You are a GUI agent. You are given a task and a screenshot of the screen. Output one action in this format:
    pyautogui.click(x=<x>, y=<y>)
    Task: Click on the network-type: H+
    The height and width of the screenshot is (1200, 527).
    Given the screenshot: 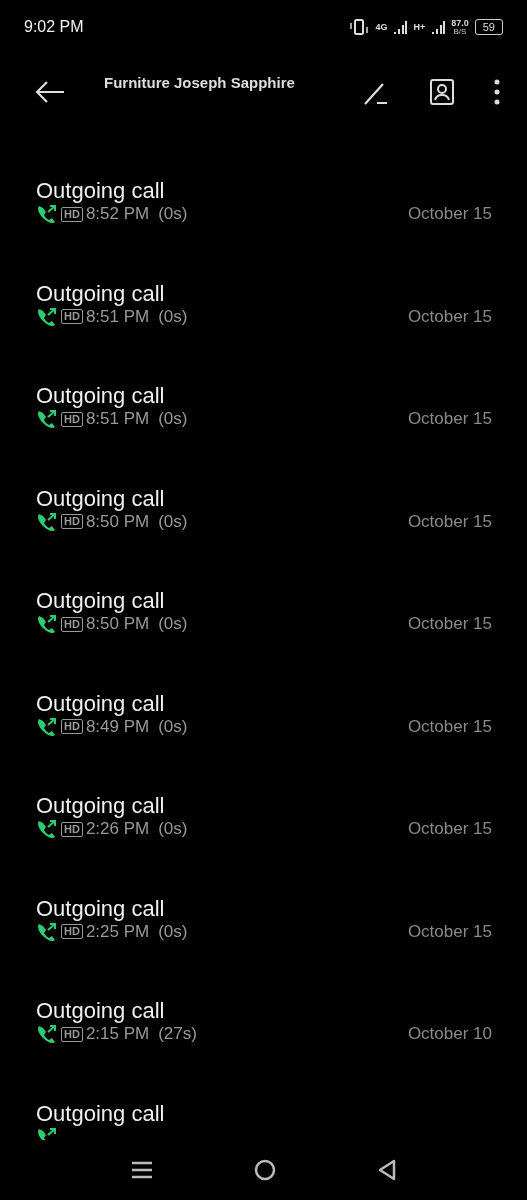 What is the action you would take?
    pyautogui.click(x=419, y=27)
    